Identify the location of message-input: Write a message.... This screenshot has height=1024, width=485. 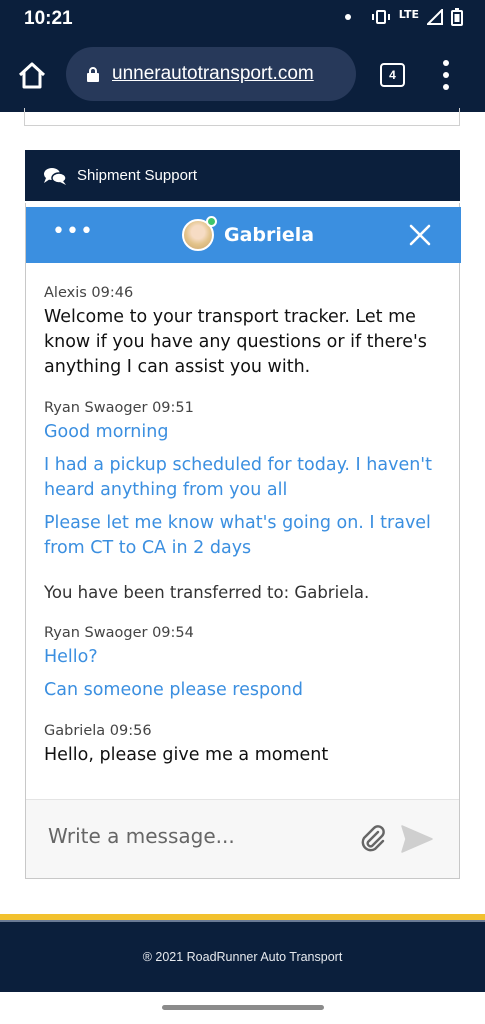
(141, 836).